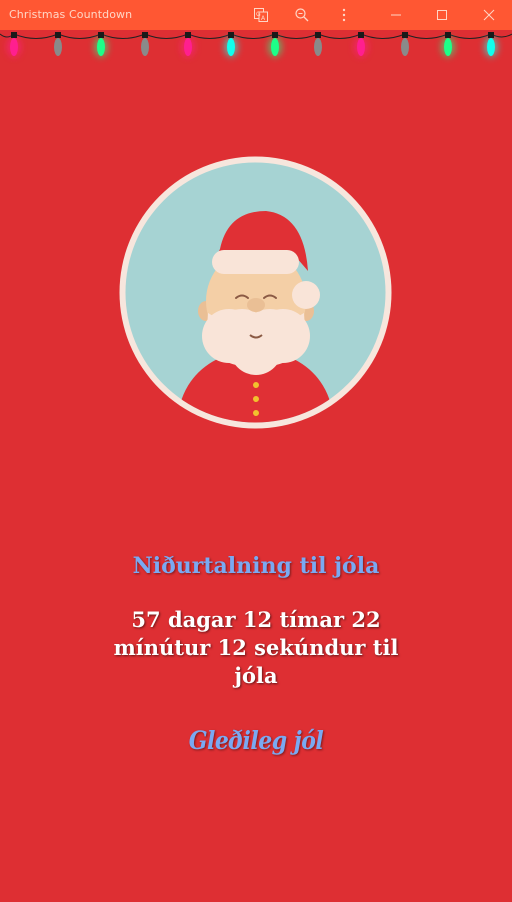  I want to click on christmas-lights, so click(256, 44).